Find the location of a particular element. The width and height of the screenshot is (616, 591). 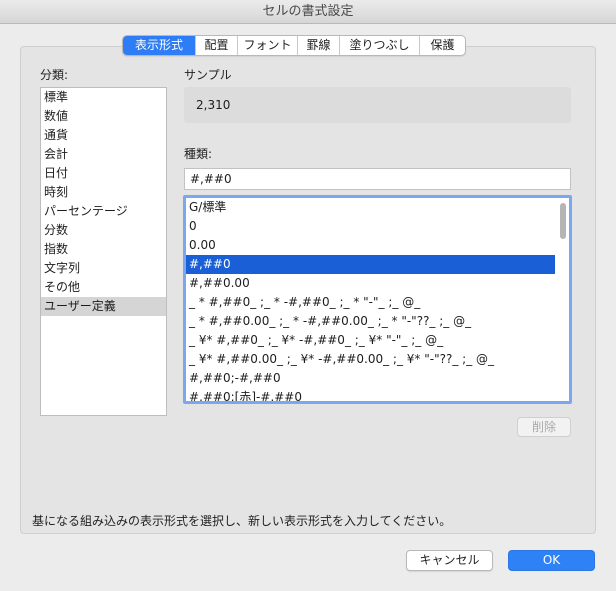

category-item: 会計 is located at coordinates (103, 154).